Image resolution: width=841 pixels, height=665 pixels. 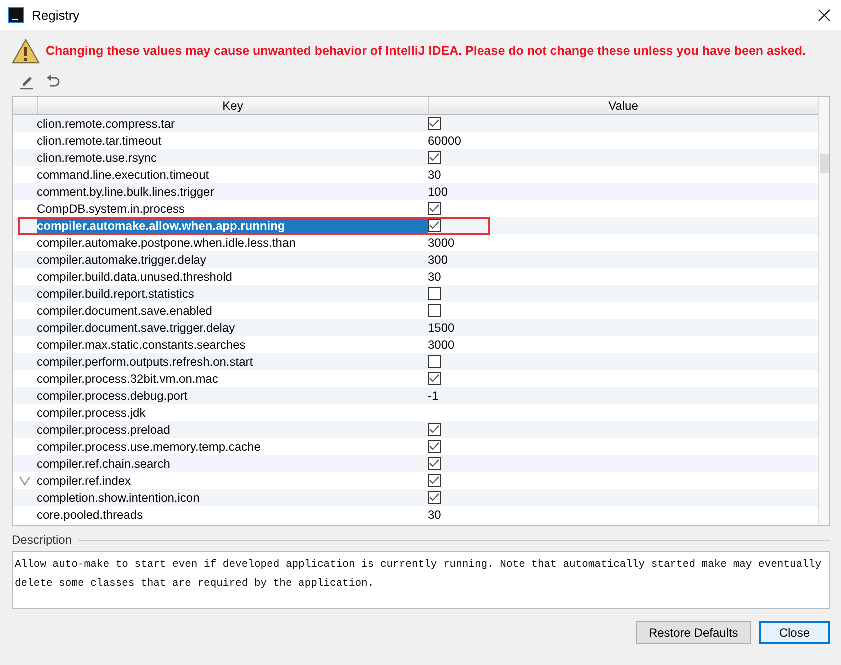 I want to click on close-button: Close, so click(x=794, y=632).